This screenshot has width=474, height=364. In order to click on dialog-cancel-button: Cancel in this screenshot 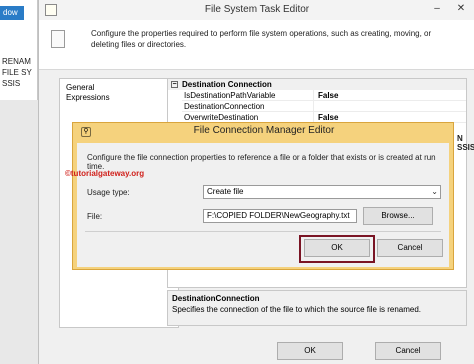, I will do `click(410, 248)`.